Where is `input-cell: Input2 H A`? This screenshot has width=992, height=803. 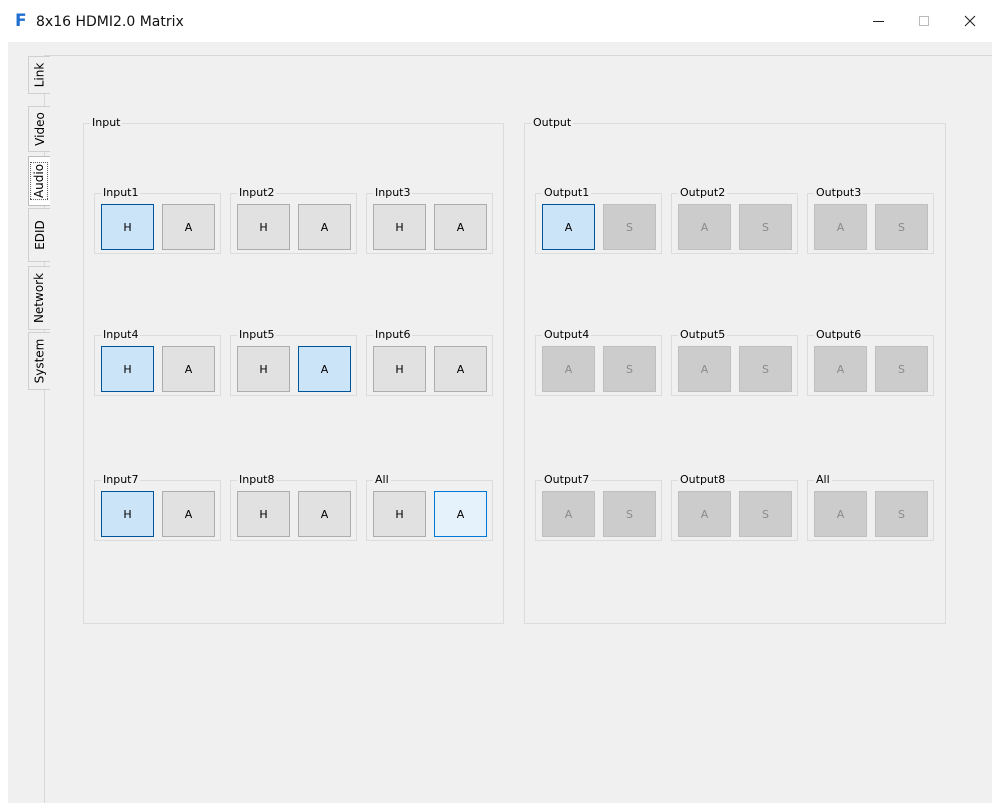
input-cell: Input2 H A is located at coordinates (293, 220).